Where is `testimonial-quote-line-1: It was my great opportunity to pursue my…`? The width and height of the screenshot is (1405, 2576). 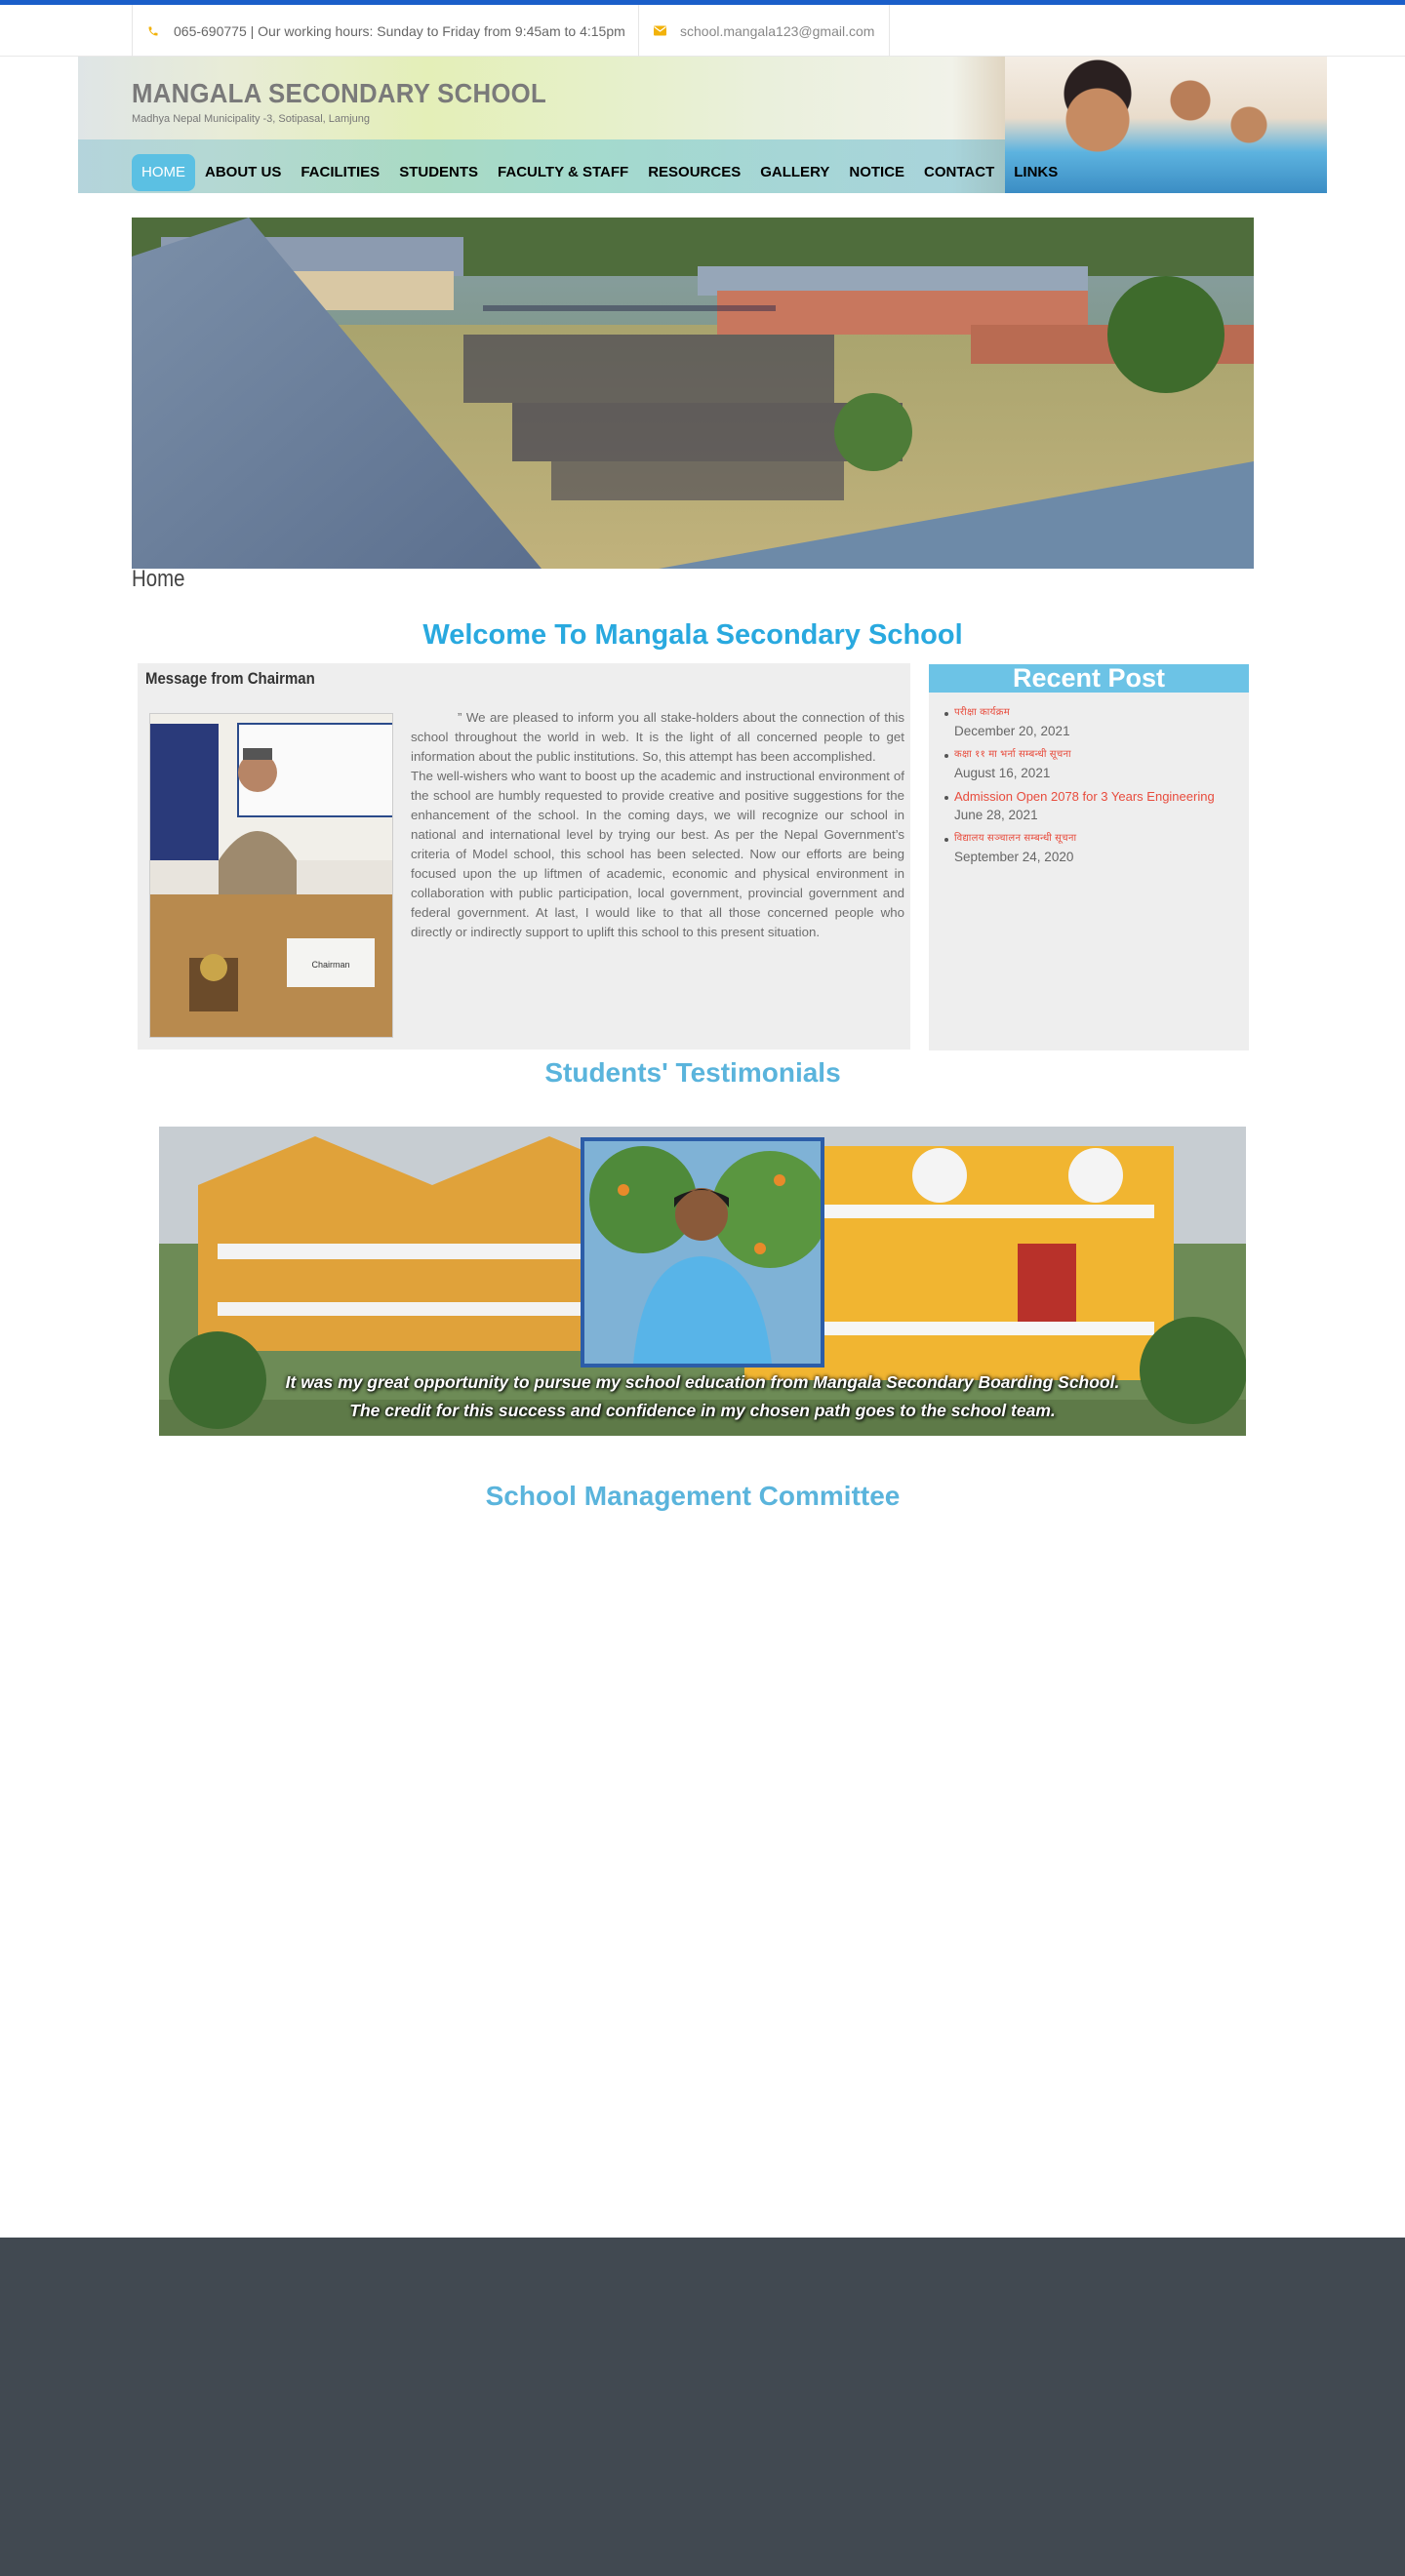 testimonial-quote-line-1: It was my great opportunity to pursue my… is located at coordinates (702, 1382).